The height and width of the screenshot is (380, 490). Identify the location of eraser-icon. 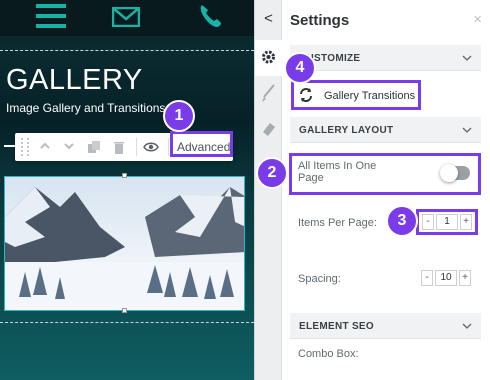
(268, 130).